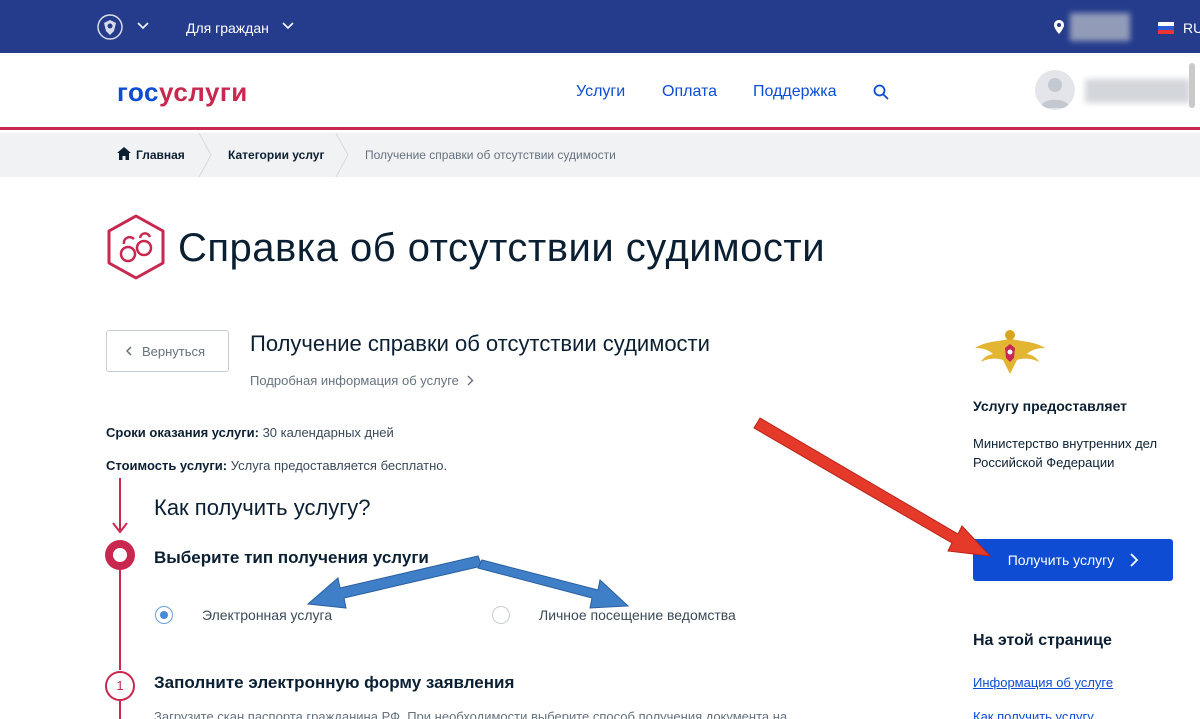  Describe the element at coordinates (1033, 714) in the screenshot. I see `link-how-to-get: Как получить услугу` at that location.